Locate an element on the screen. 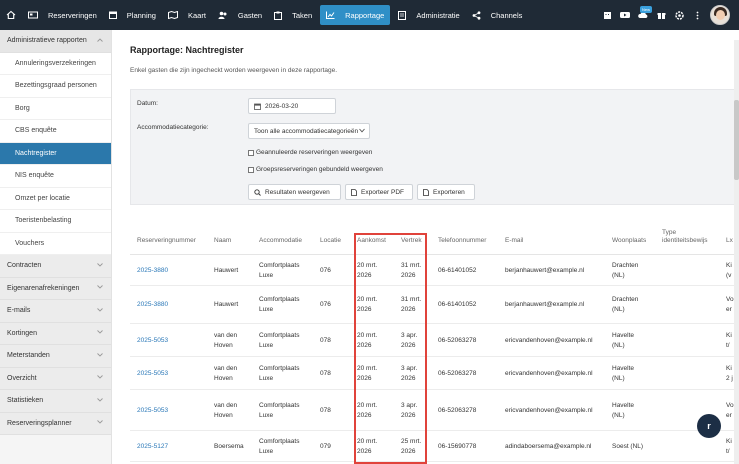  sidebar-item: Nachtregister is located at coordinates (55, 153).